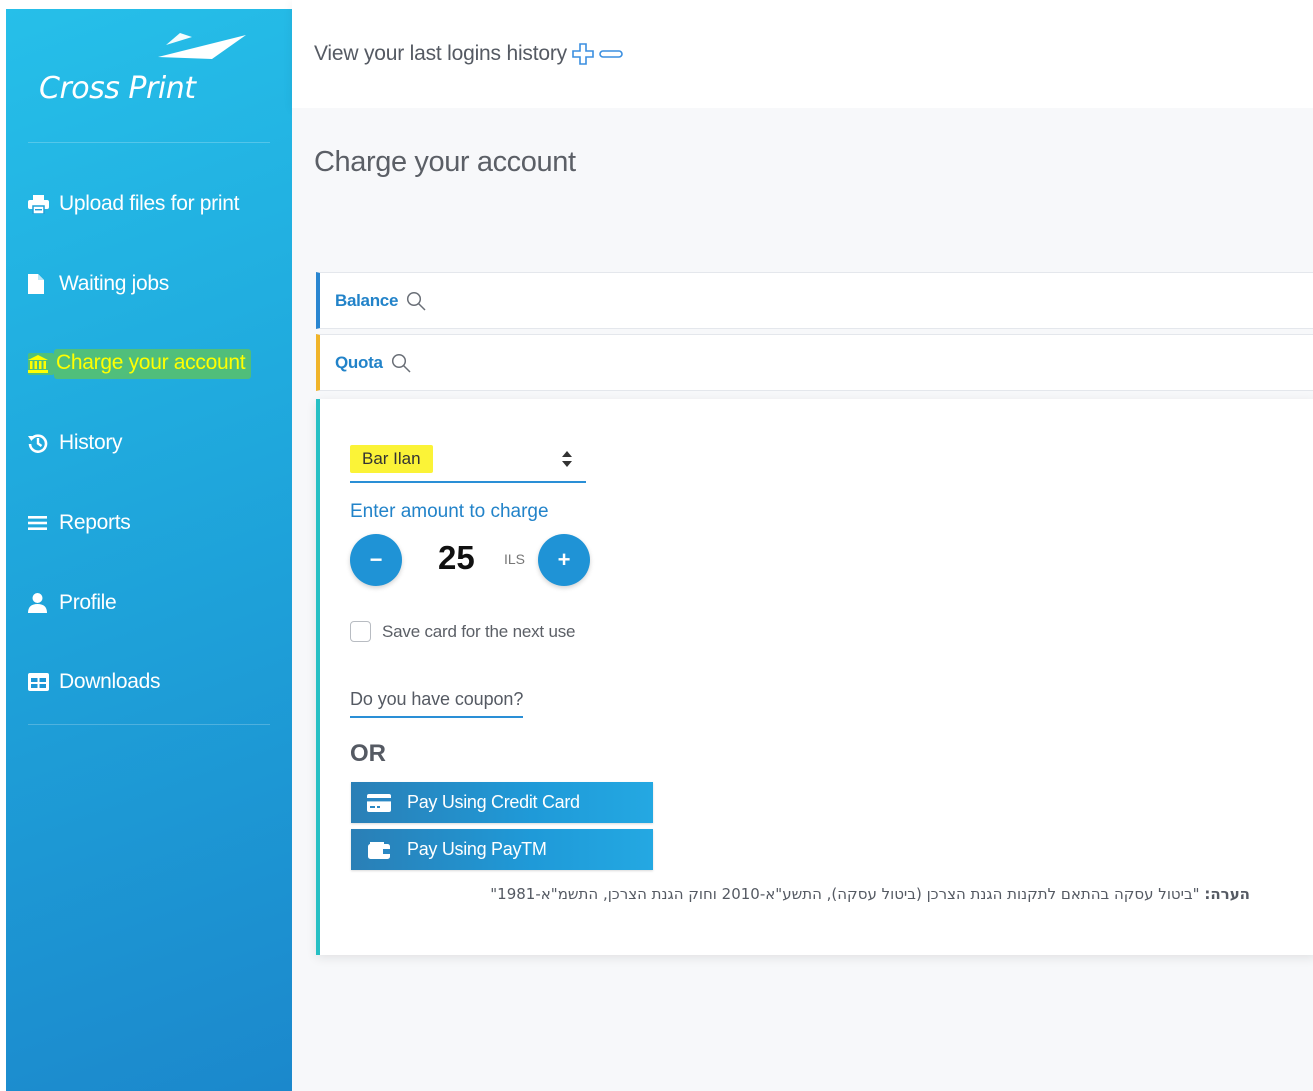 Image resolution: width=1313 pixels, height=1091 pixels. Describe the element at coordinates (567, 461) in the screenshot. I see `sort-arrows-icon` at that location.